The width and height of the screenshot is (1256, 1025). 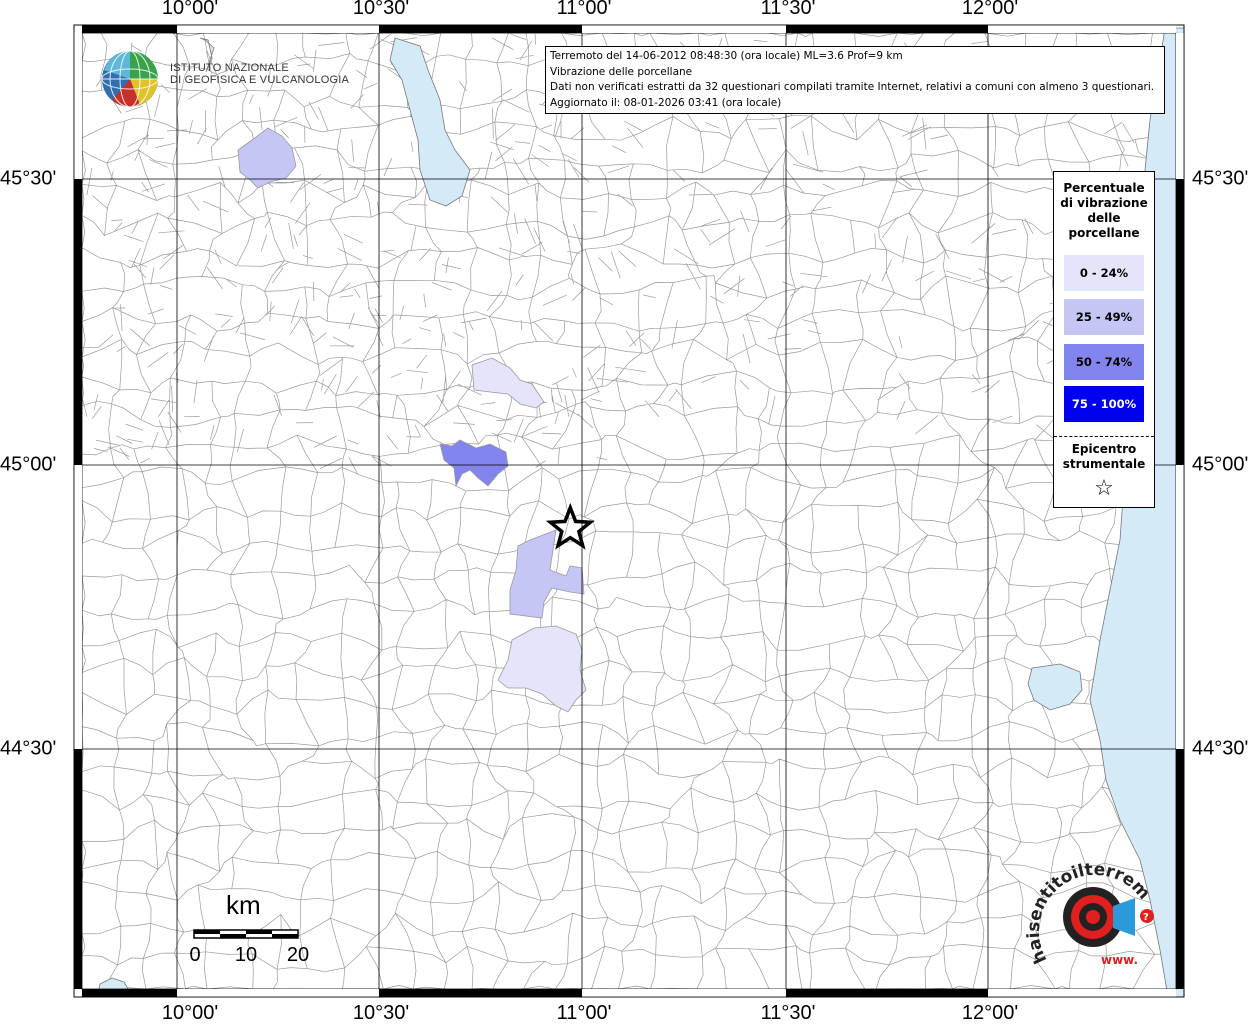 I want to click on ingv-name-line2: DI GEOFISICA E VULCANOLOGIA, so click(x=259, y=80).